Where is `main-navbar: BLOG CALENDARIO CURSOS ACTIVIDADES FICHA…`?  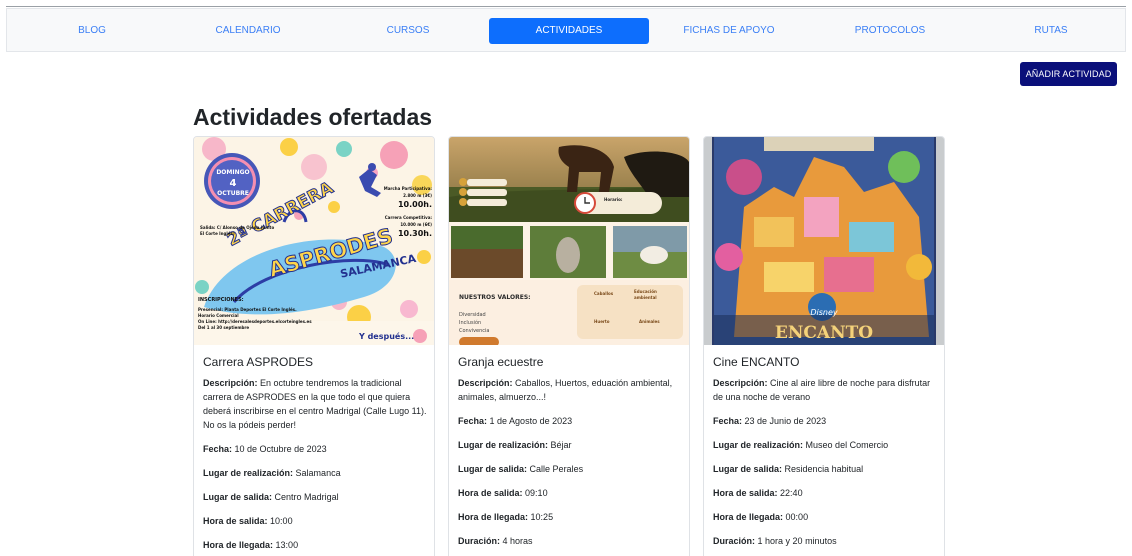
main-navbar: BLOG CALENDARIO CURSOS ACTIVIDADES FICHA… is located at coordinates (566, 30).